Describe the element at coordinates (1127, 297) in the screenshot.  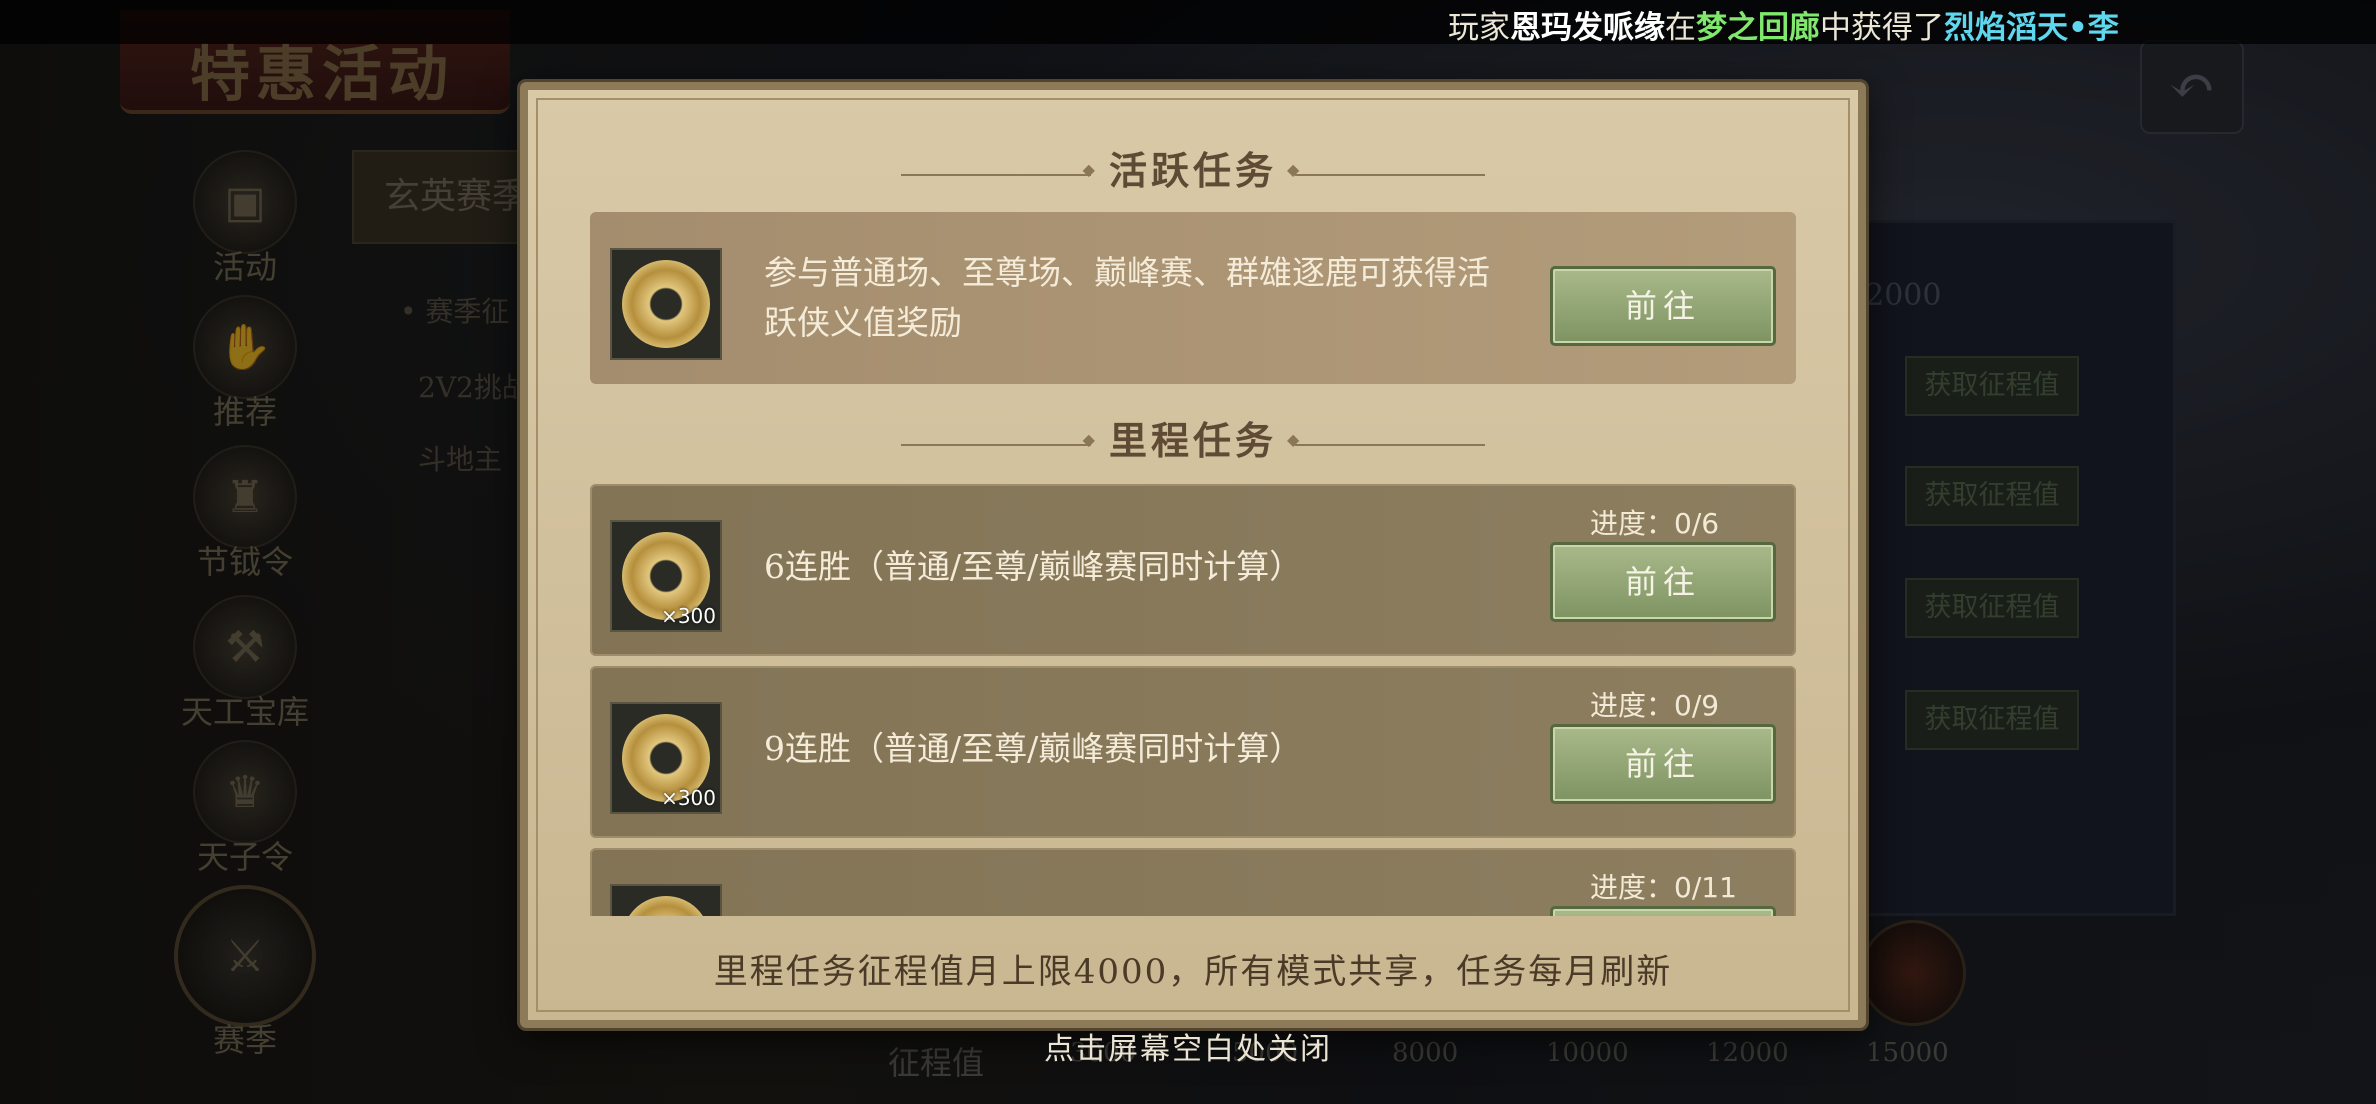
I see `task-description: 参与普通场、至尊场、巅峰赛、群雄逐鹿可获得活跃侠义值奖励` at that location.